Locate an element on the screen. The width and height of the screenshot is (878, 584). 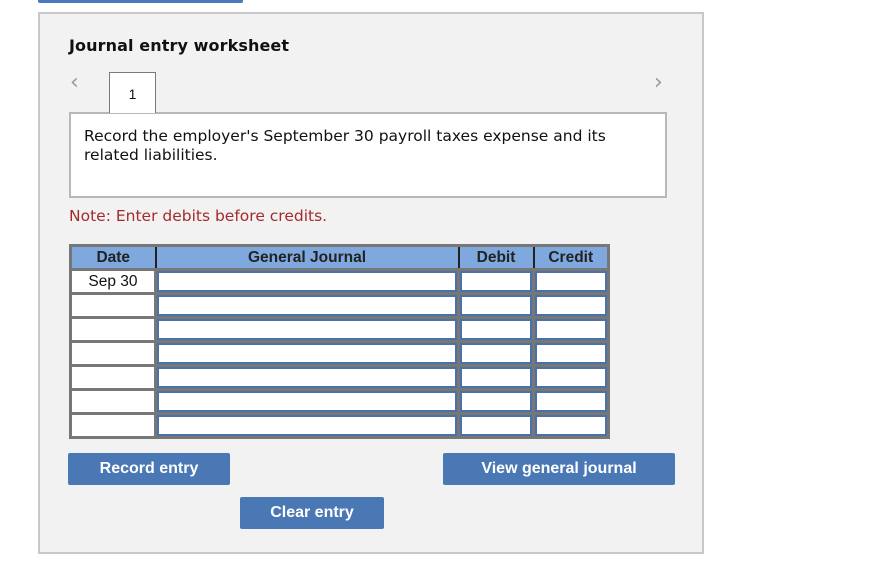
chevron-right-icon: › is located at coordinates (658, 83).